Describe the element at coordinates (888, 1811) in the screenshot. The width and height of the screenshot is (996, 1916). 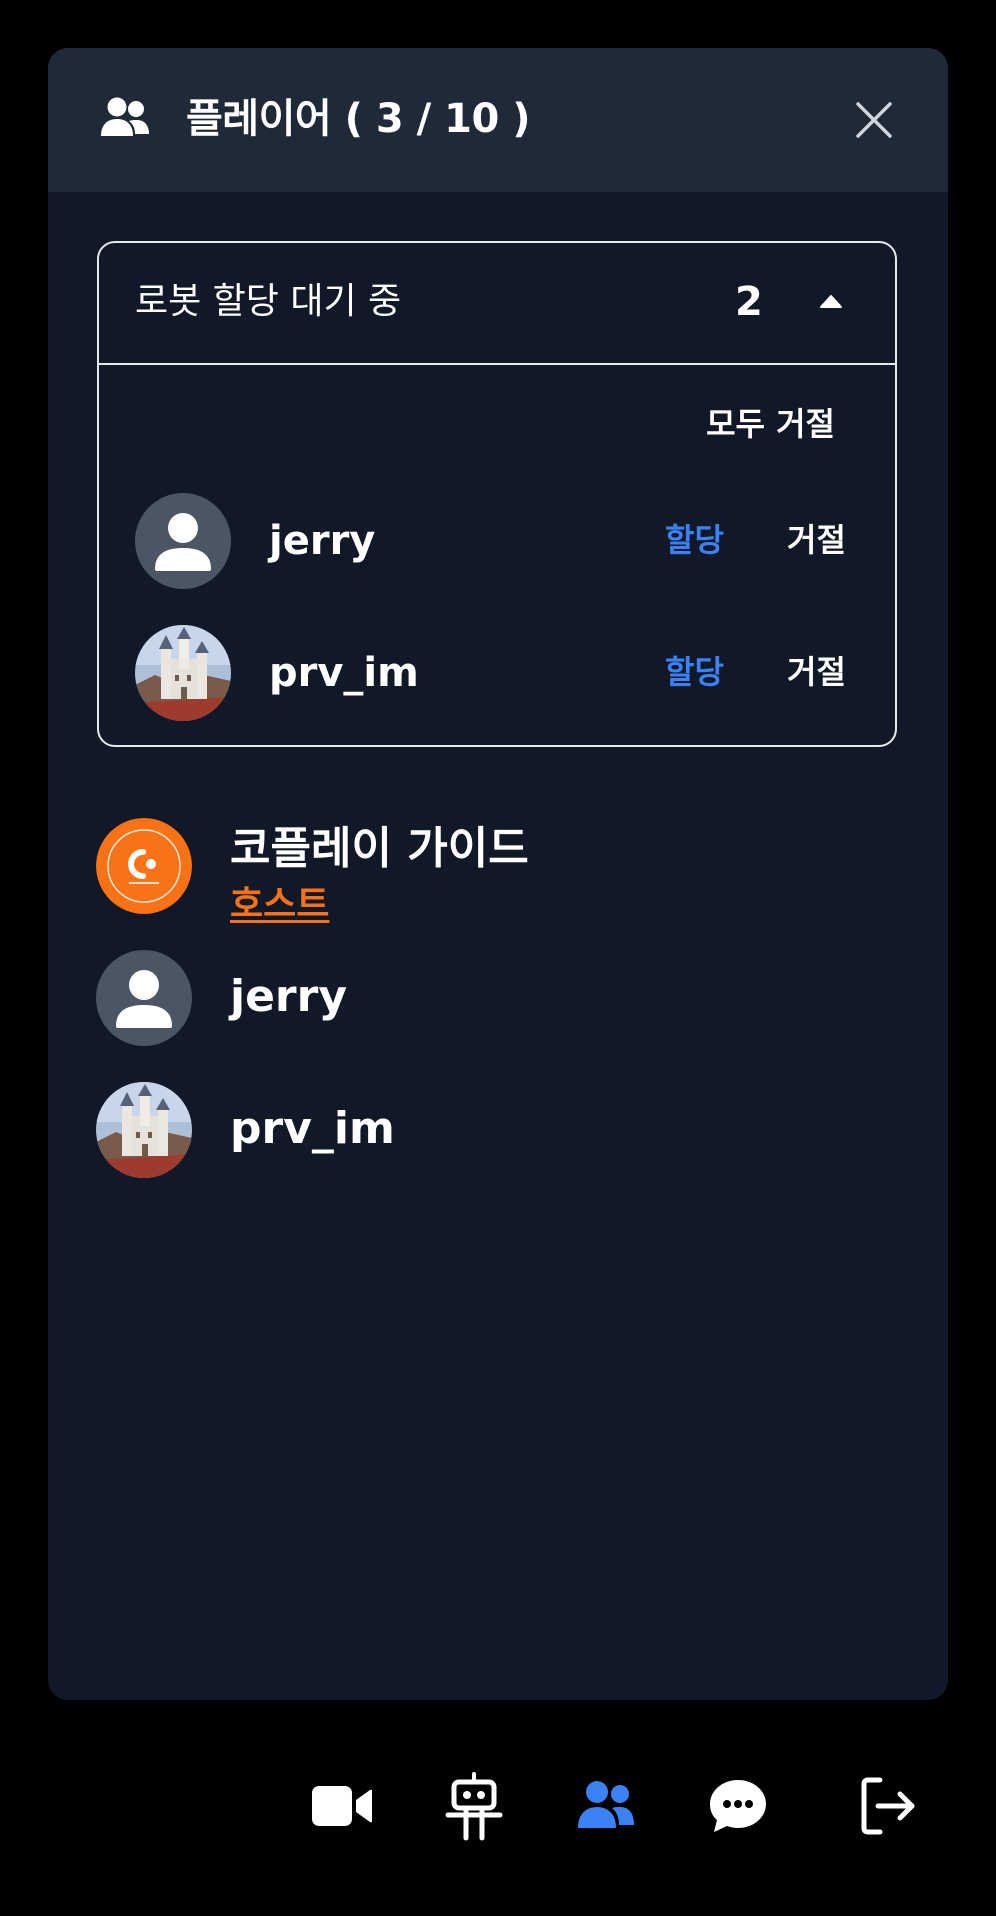
I see `exit-icon` at that location.